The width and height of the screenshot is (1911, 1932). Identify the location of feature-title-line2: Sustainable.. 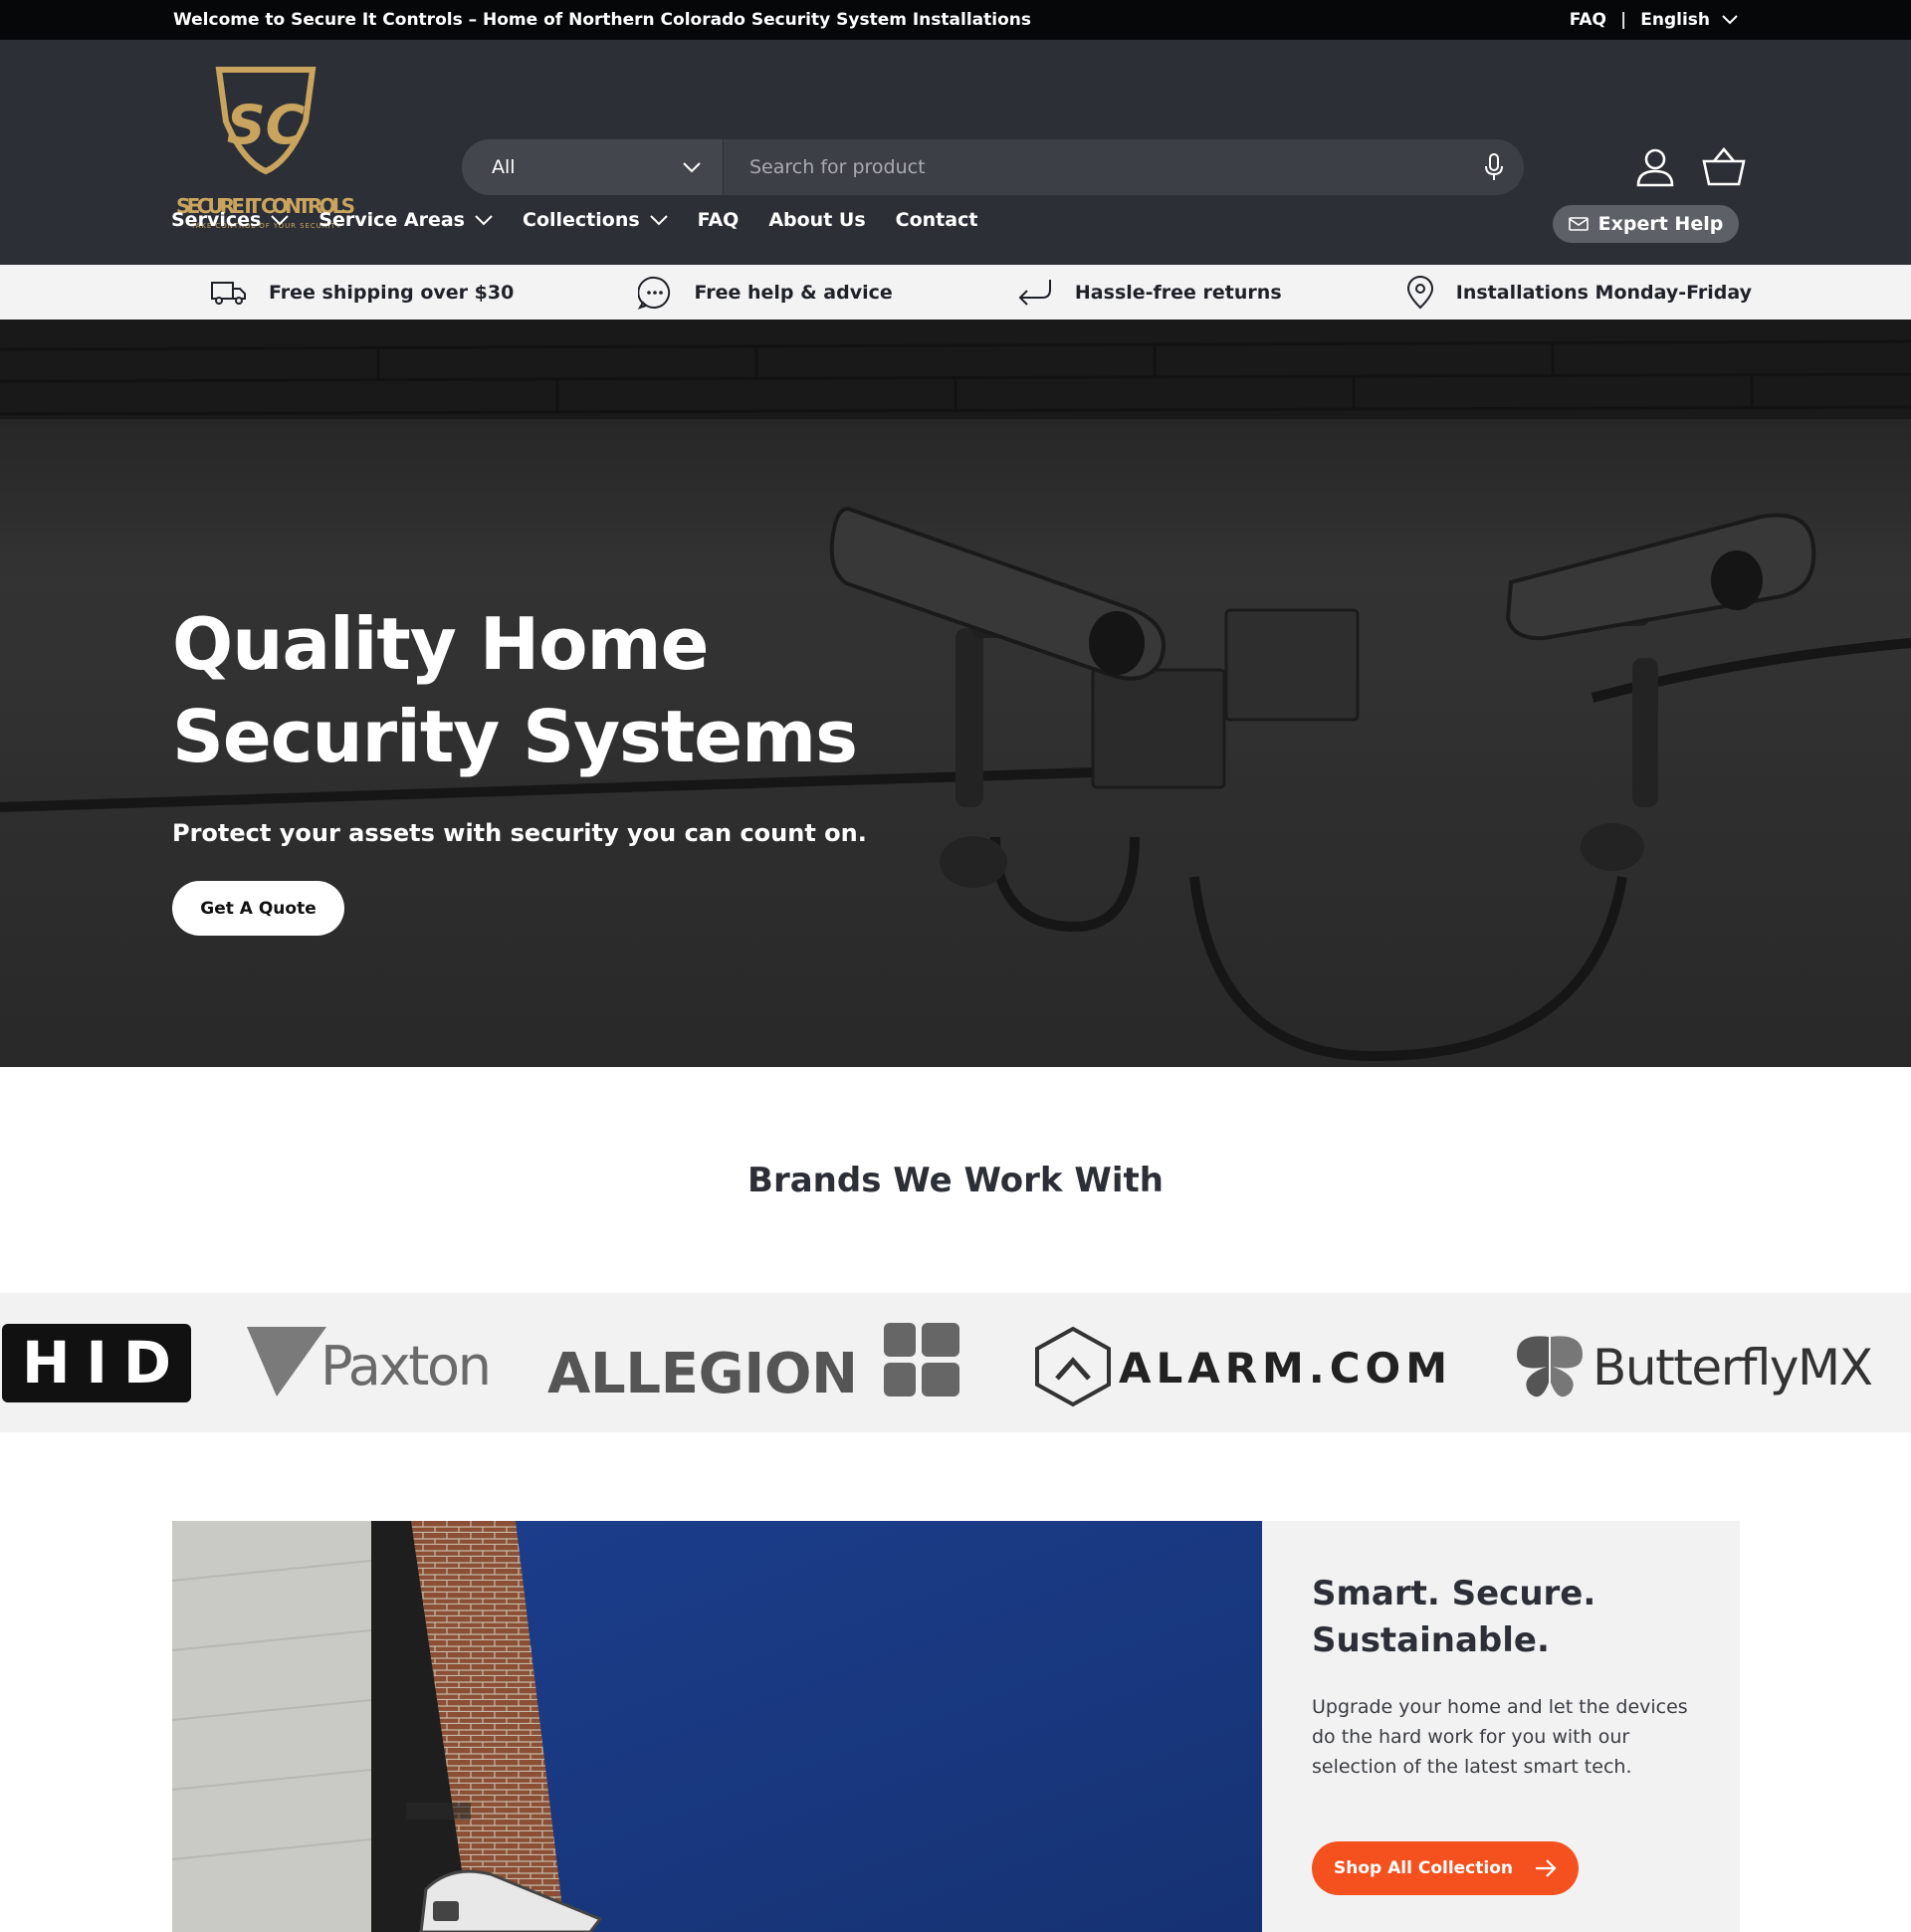
(1431, 1640).